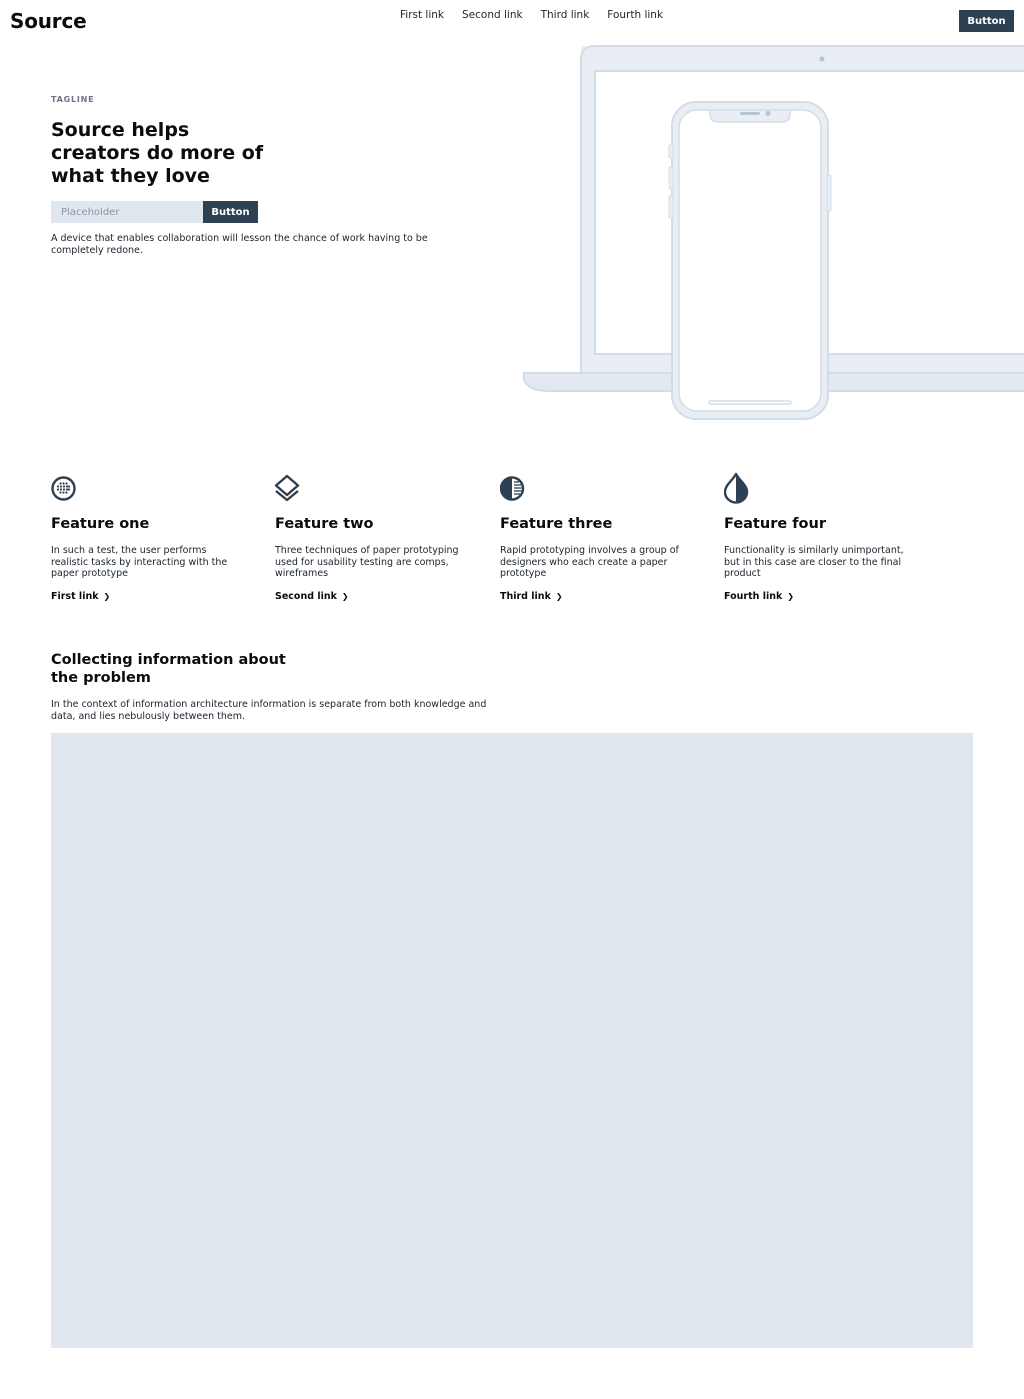 This screenshot has width=1024, height=1399. What do you see at coordinates (565, 15) in the screenshot?
I see `nav-link-third: Third link` at bounding box center [565, 15].